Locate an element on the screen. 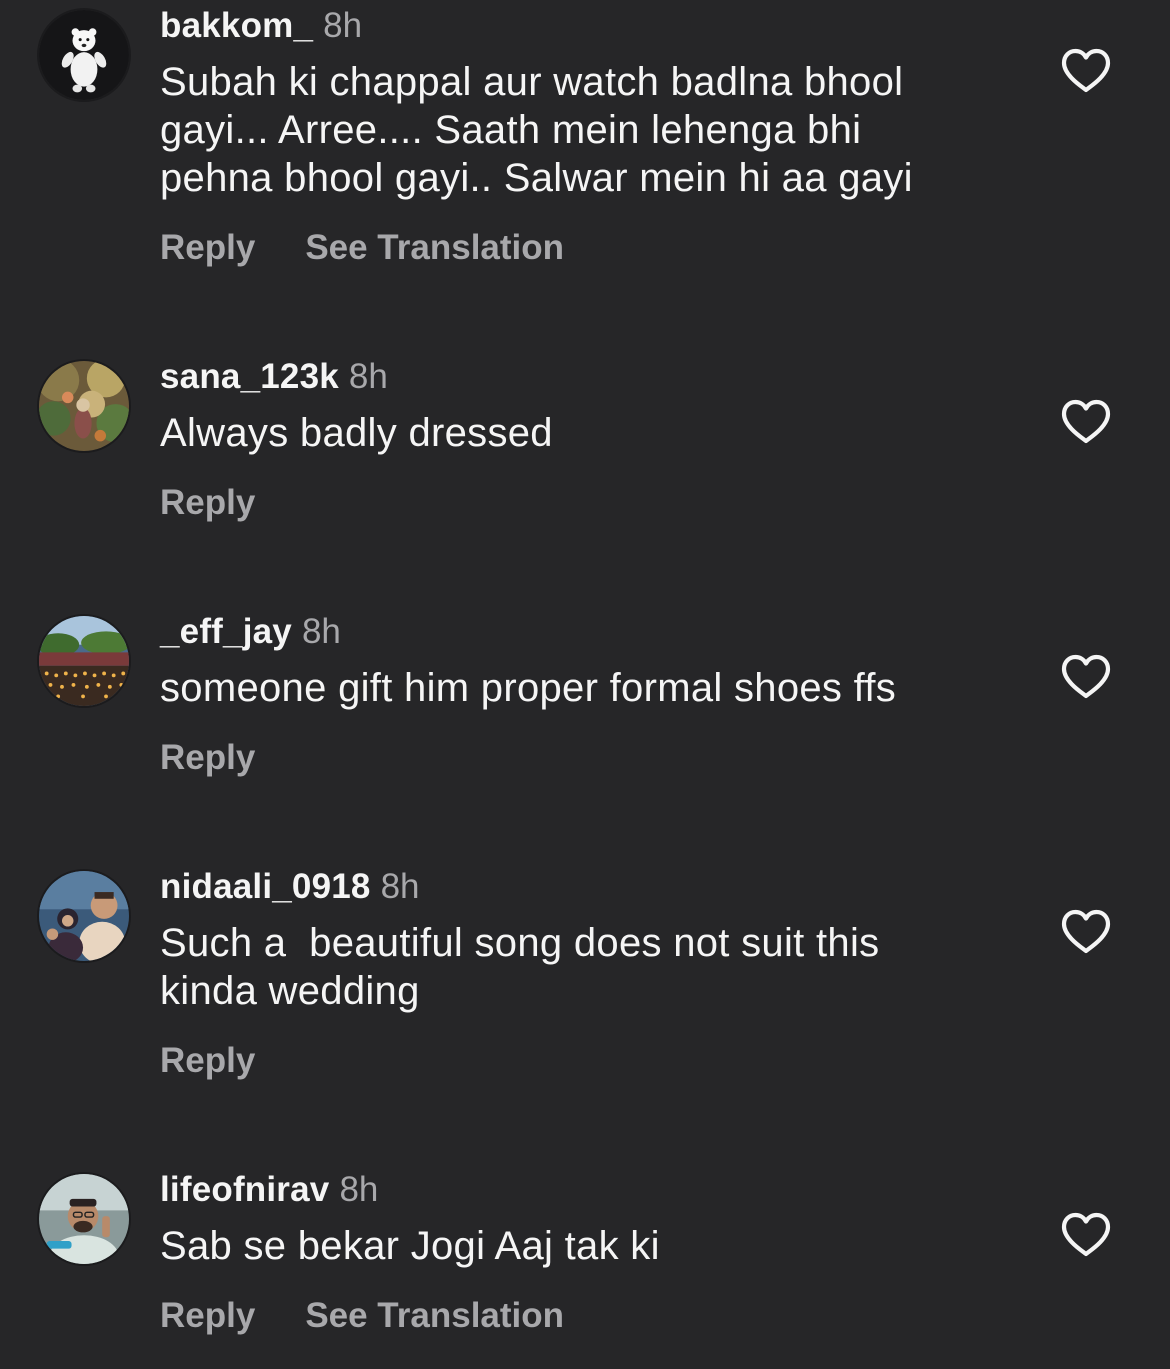  venue-lights-avatar-icon is located at coordinates (84, 661).